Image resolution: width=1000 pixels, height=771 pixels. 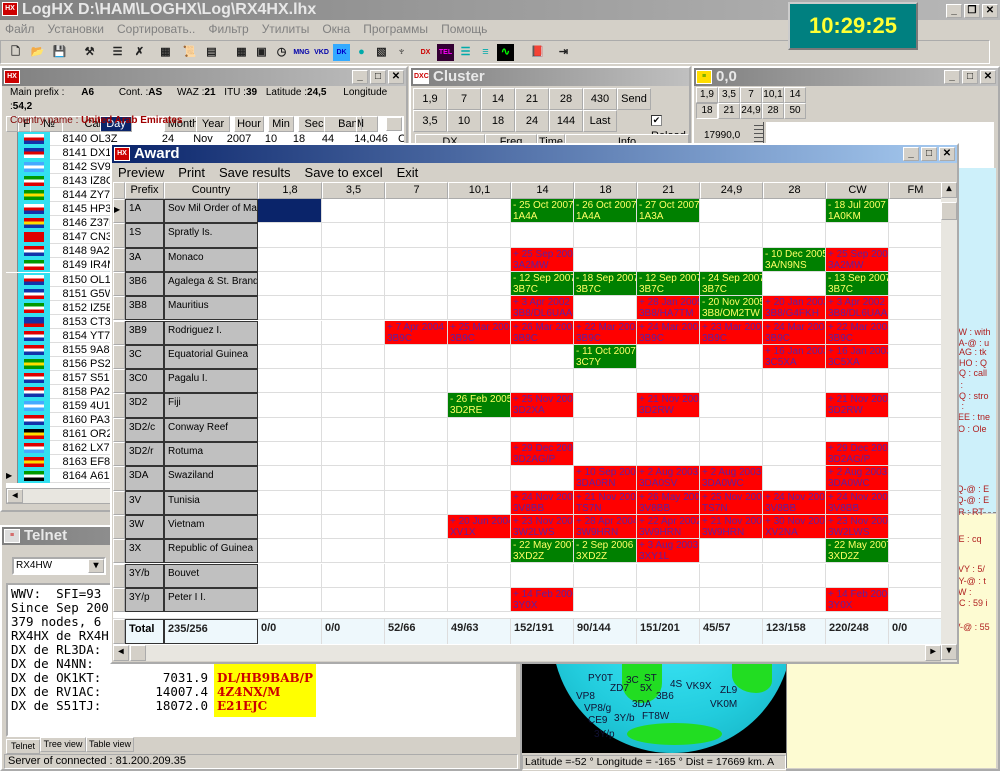 What do you see at coordinates (144, 211) in the screenshot?
I see `prefix-cell: 1A` at bounding box center [144, 211].